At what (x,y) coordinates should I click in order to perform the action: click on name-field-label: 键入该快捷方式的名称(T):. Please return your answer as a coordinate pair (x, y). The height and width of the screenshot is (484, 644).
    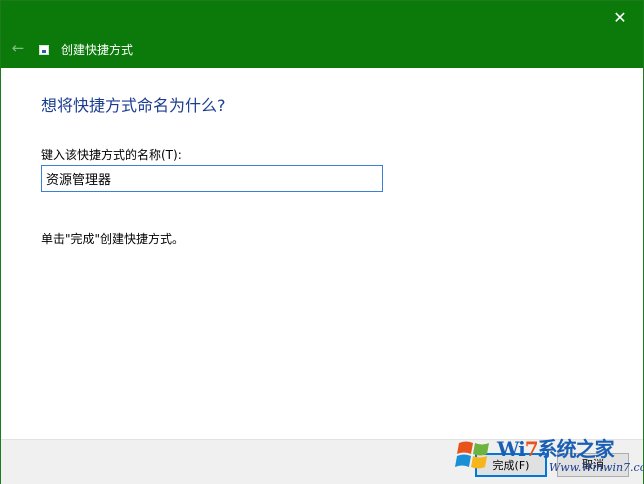
    Looking at the image, I should click on (111, 155).